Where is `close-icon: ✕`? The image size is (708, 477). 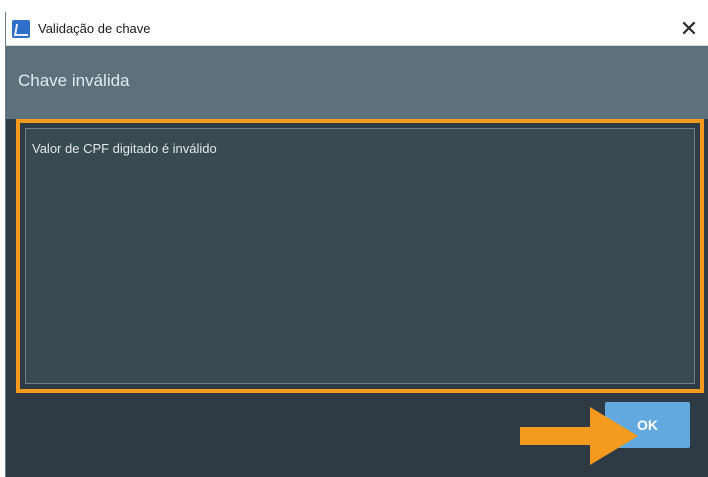 close-icon: ✕ is located at coordinates (689, 29).